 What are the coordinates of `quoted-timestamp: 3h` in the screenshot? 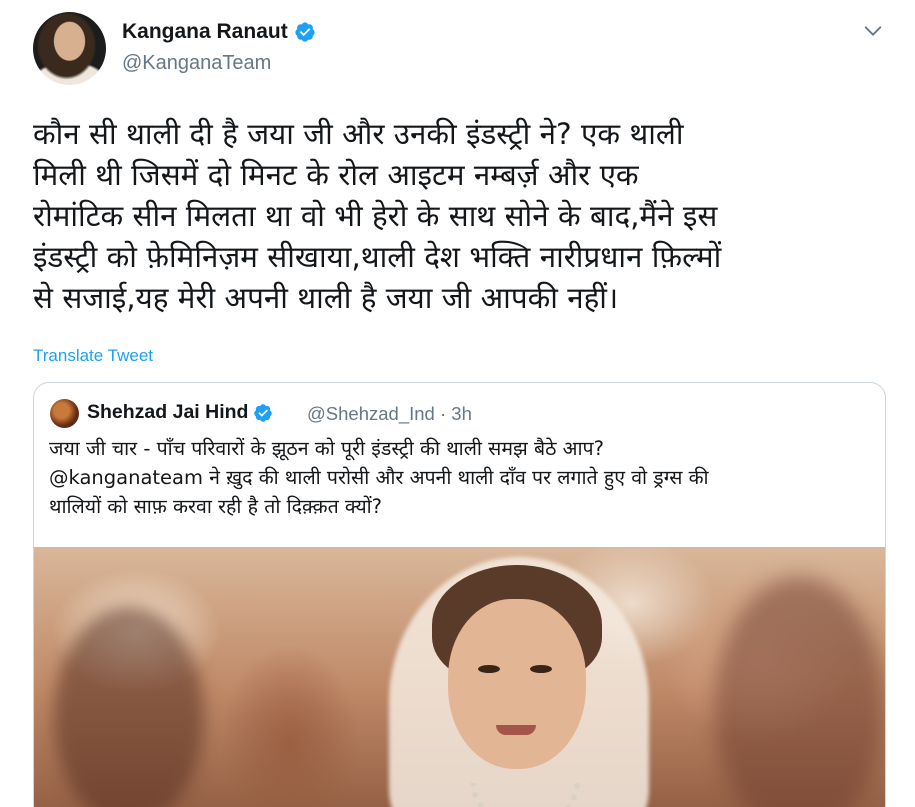 It's located at (461, 413).